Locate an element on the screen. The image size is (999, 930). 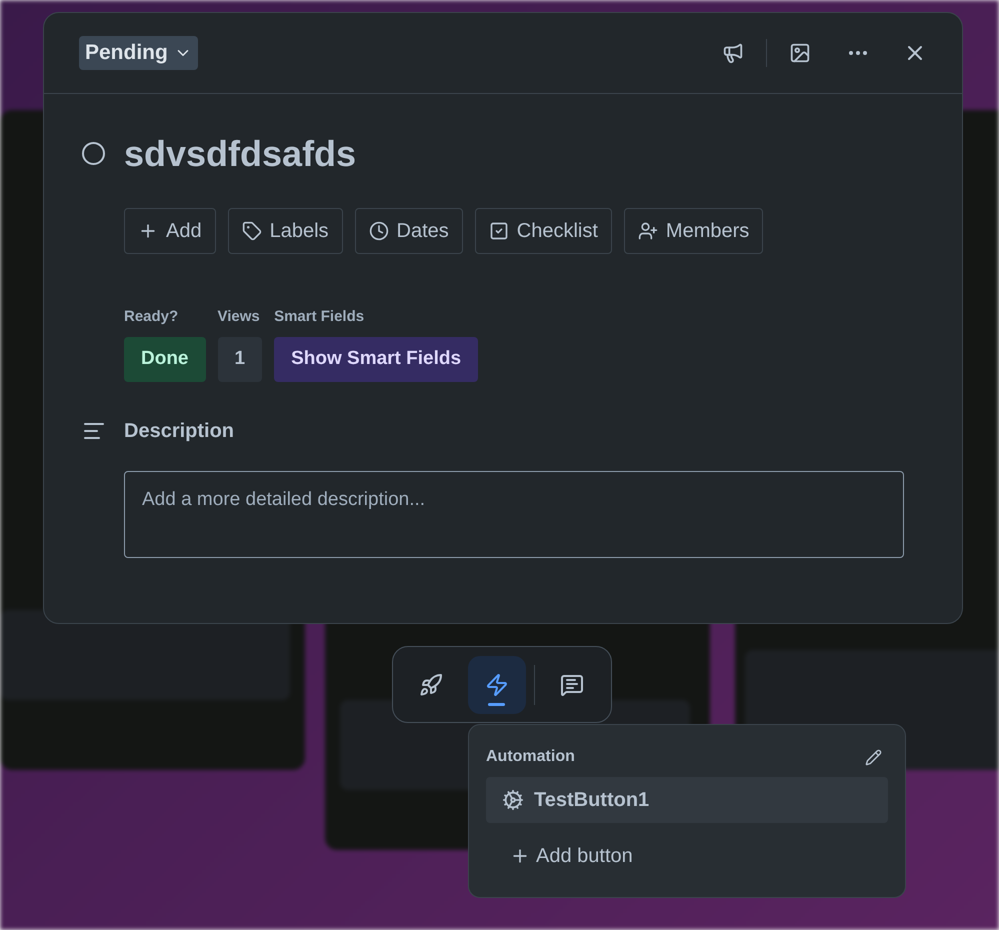
description-heading: Description is located at coordinates (179, 431).